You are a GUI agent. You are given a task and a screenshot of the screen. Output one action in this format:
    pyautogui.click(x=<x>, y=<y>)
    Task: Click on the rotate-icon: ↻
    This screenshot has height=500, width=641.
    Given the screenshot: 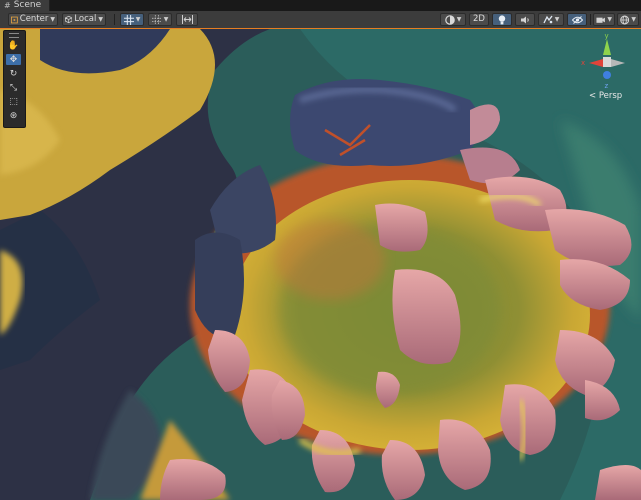 What is the action you would take?
    pyautogui.click(x=13, y=73)
    